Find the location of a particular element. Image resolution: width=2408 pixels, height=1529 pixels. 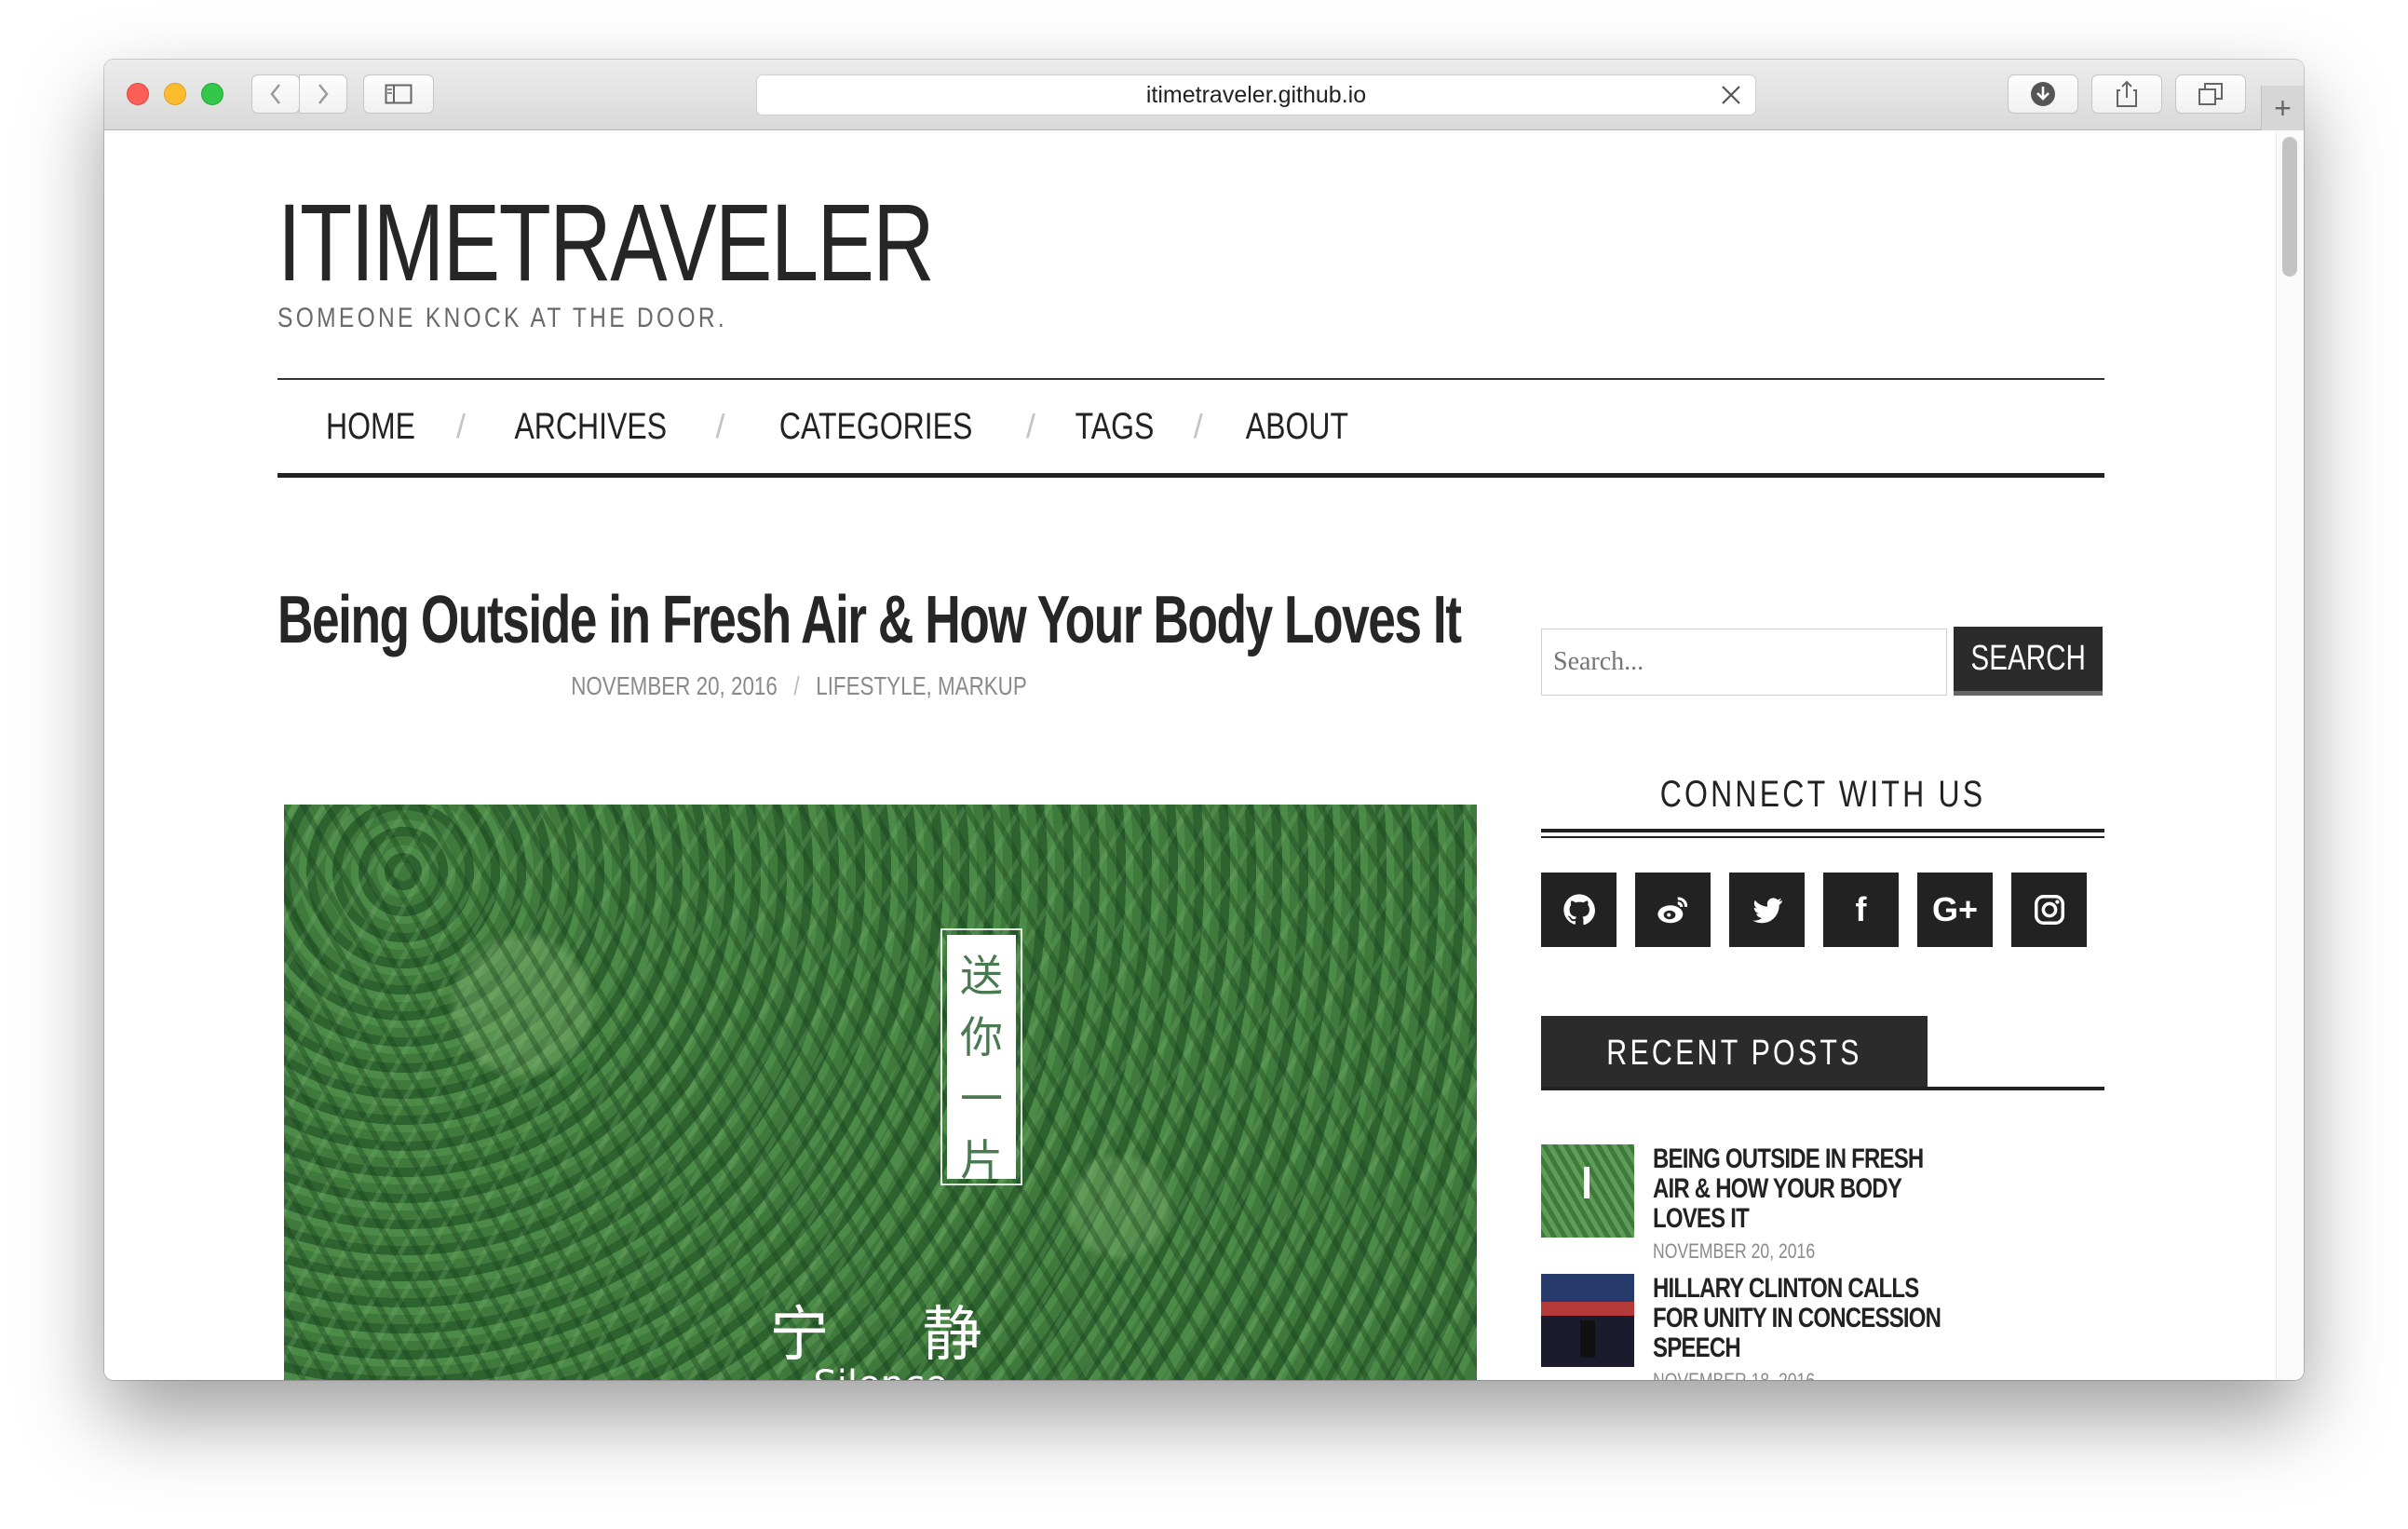

weibo-link is located at coordinates (1673, 910).